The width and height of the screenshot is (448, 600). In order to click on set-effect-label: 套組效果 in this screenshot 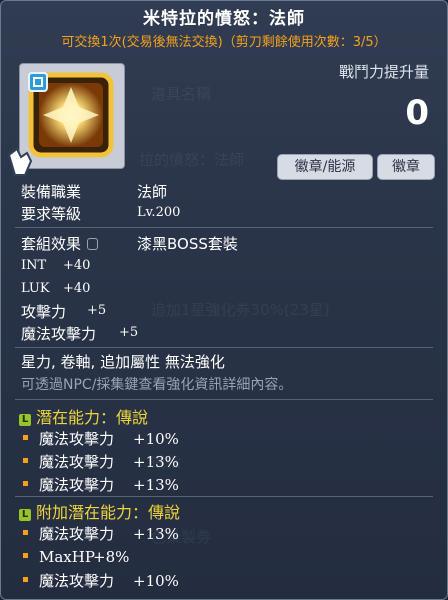, I will do `click(60, 243)`.